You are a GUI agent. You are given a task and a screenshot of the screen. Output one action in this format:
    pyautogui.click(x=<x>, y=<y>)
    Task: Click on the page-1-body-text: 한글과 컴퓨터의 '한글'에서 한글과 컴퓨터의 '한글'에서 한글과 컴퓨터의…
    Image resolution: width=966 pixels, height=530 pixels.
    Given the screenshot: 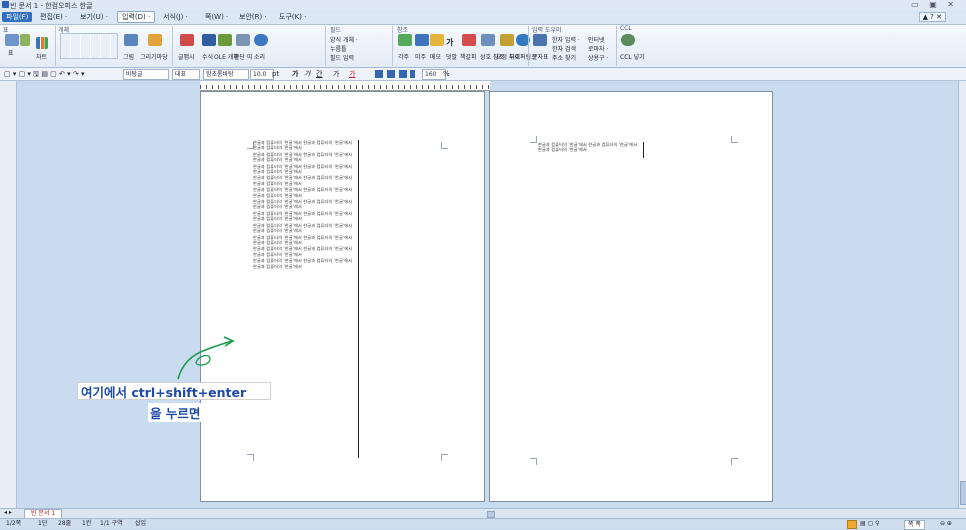 What is the action you would take?
    pyautogui.click(x=305, y=299)
    